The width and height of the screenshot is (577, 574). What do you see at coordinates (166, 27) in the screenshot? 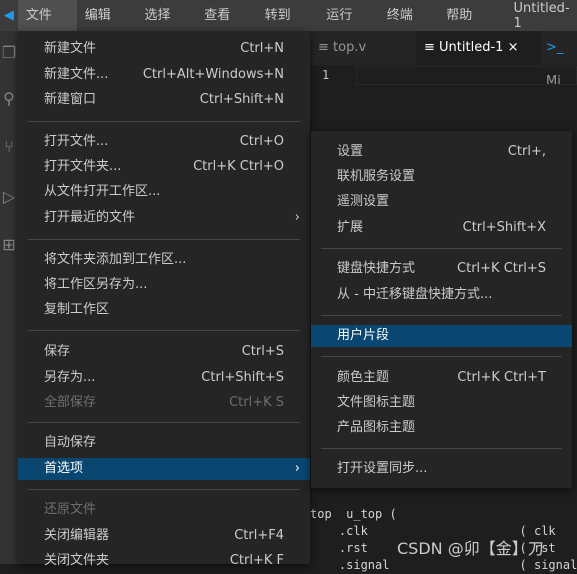
I see `menu-selection: 选择(S)` at bounding box center [166, 27].